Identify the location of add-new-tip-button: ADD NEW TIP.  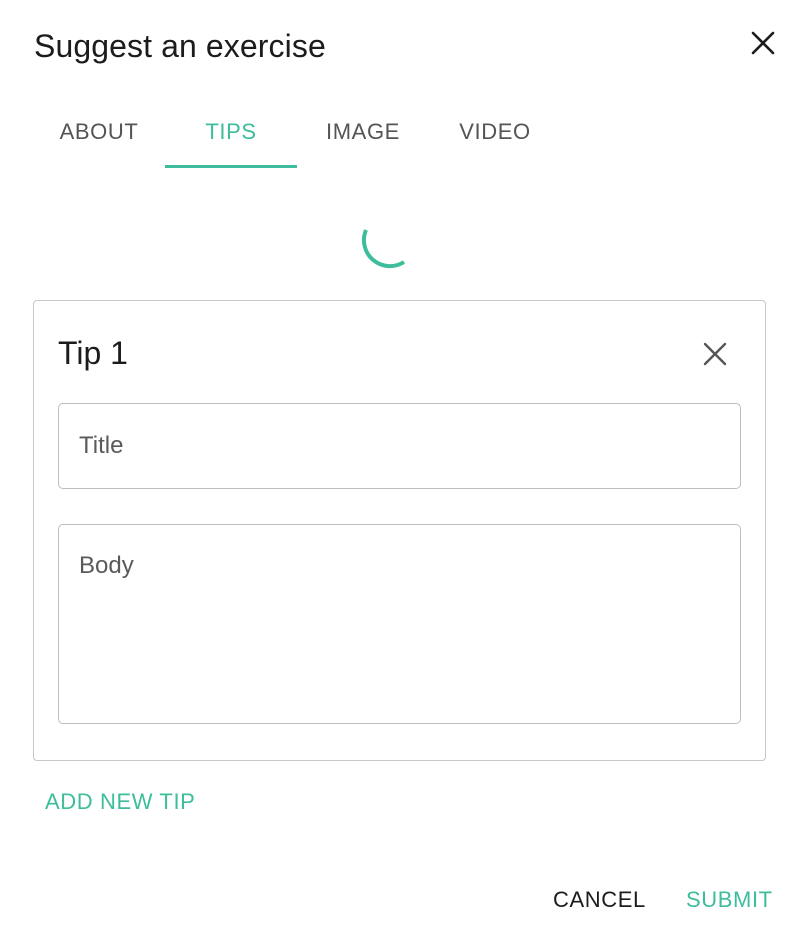
(120, 802).